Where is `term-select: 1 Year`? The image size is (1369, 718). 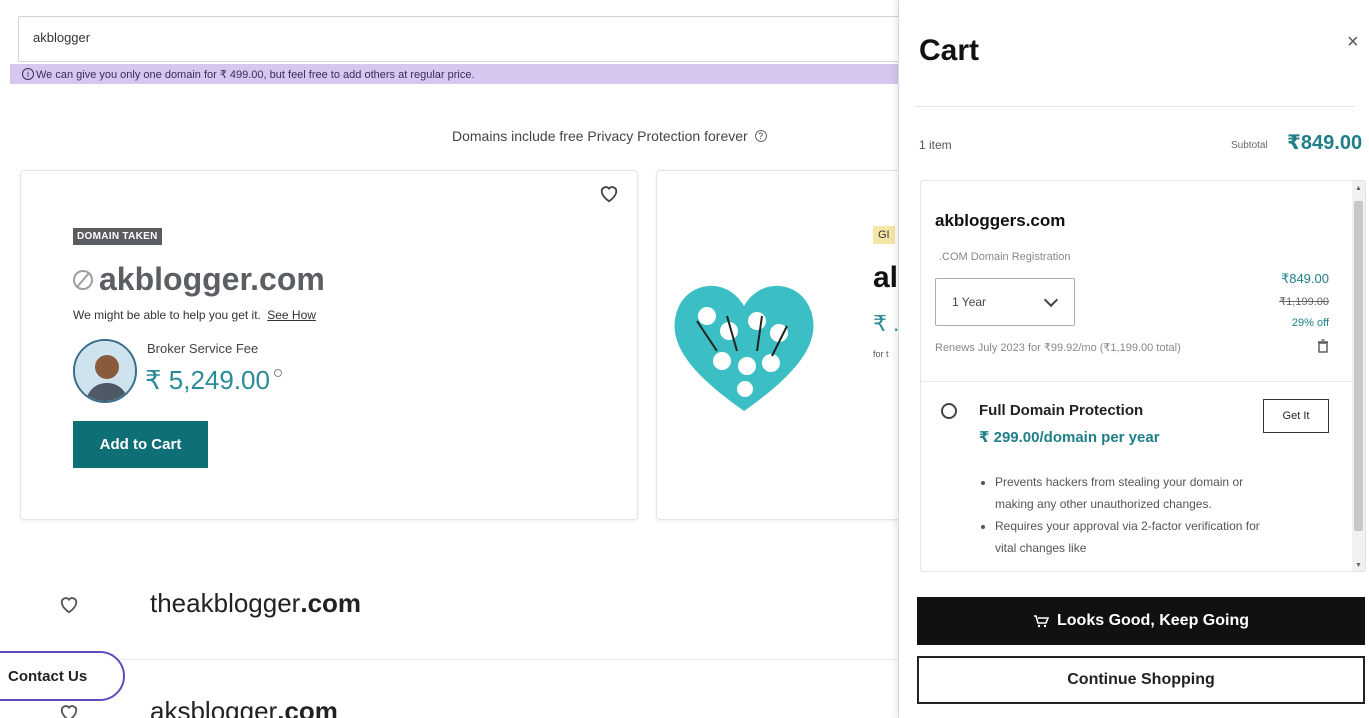 term-select: 1 Year is located at coordinates (1005, 302).